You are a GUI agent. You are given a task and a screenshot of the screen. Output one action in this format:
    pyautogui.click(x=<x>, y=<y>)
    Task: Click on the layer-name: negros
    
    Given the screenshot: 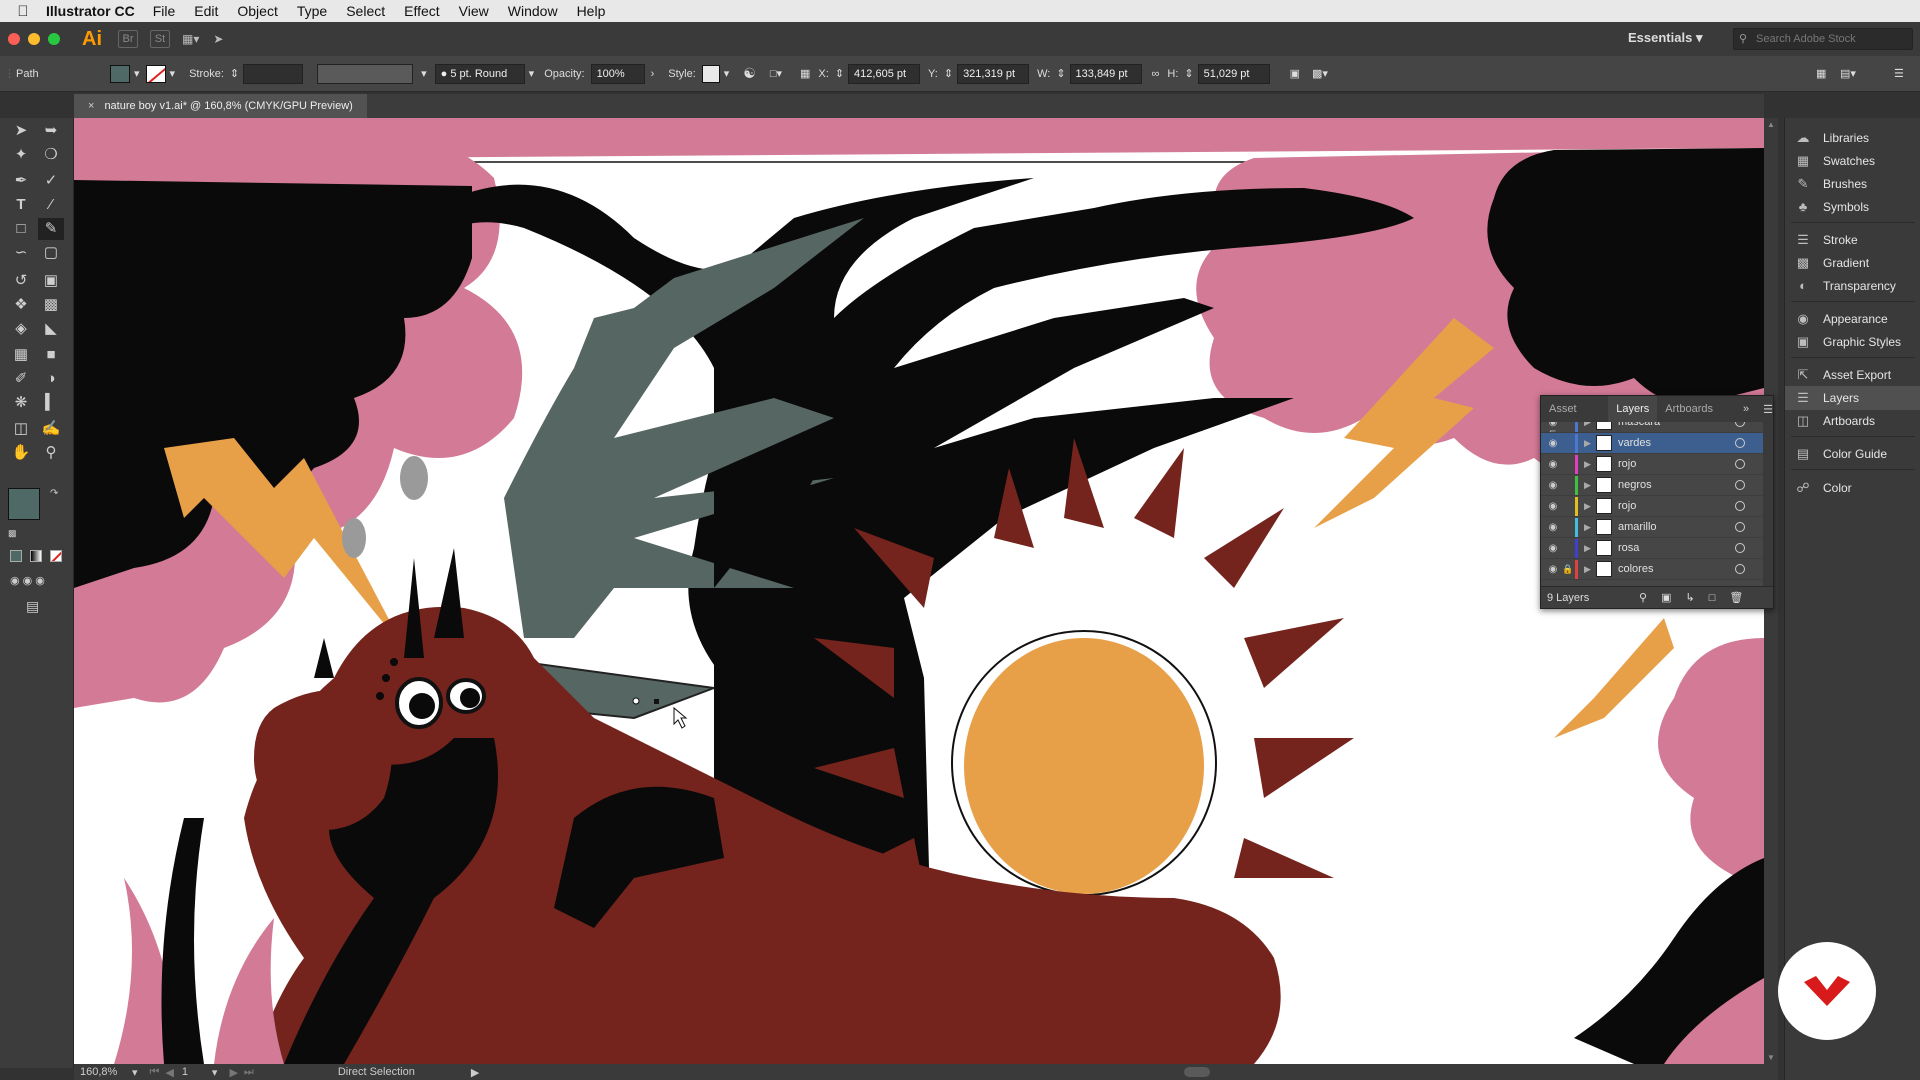 What is the action you would take?
    pyautogui.click(x=1676, y=485)
    